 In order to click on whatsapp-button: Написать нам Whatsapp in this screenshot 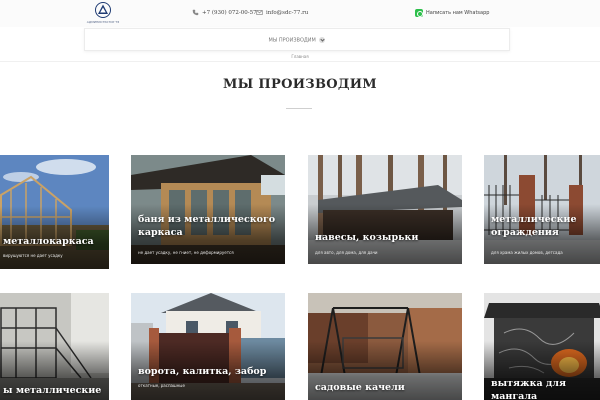, I will do `click(452, 13)`.